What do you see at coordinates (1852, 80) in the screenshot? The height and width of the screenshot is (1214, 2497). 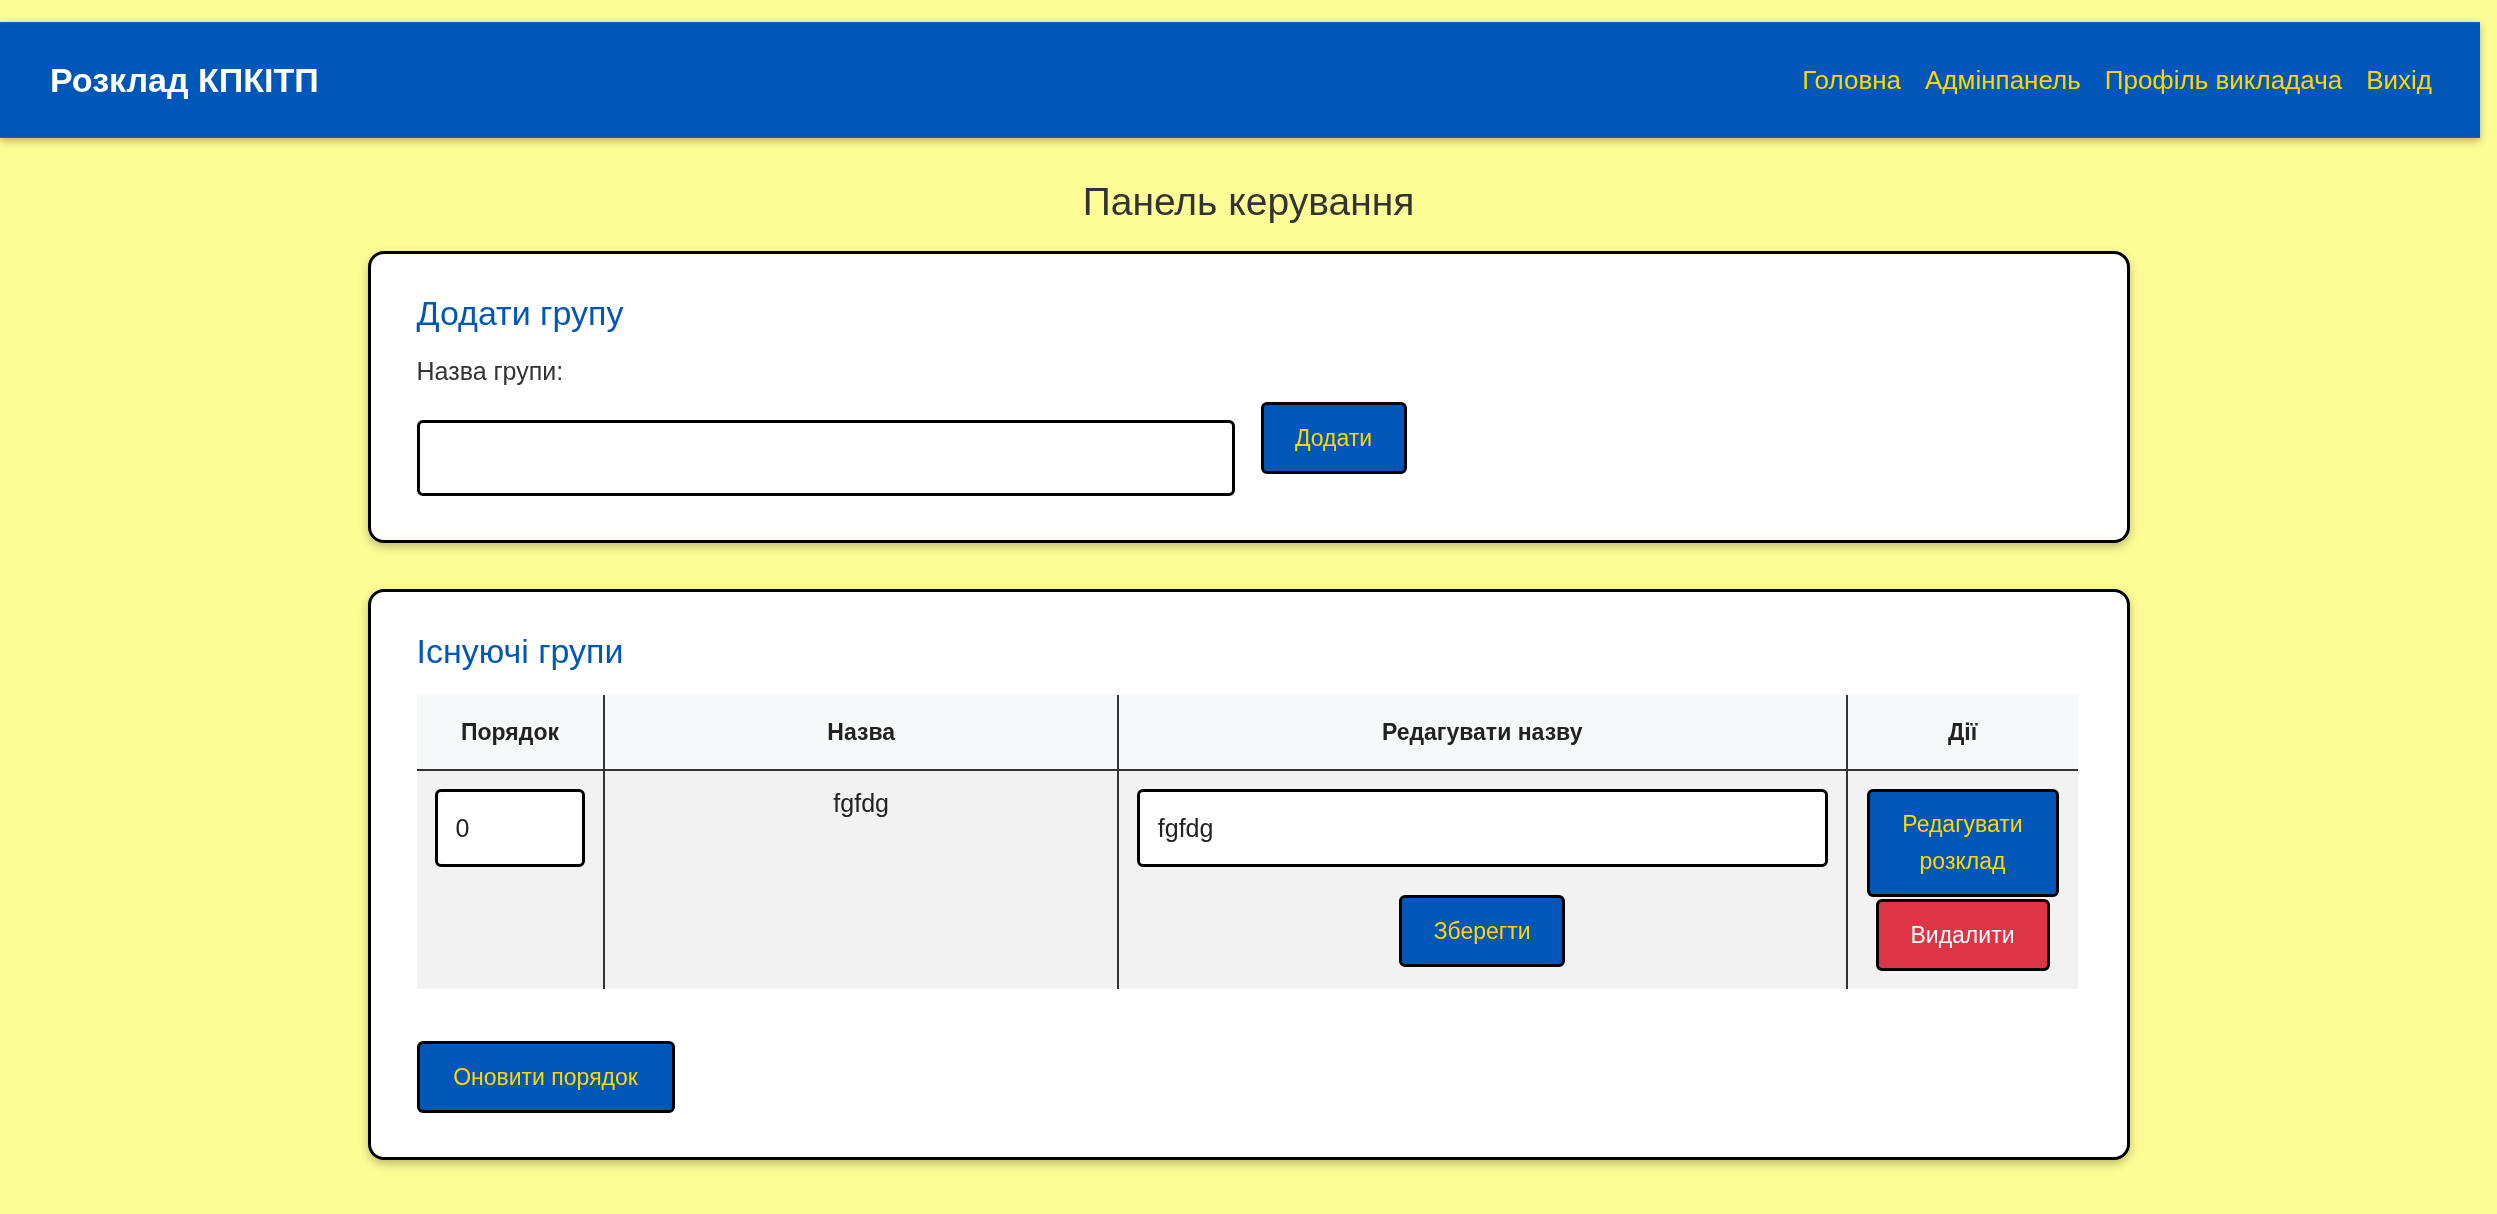 I see `nav-link: Головна` at bounding box center [1852, 80].